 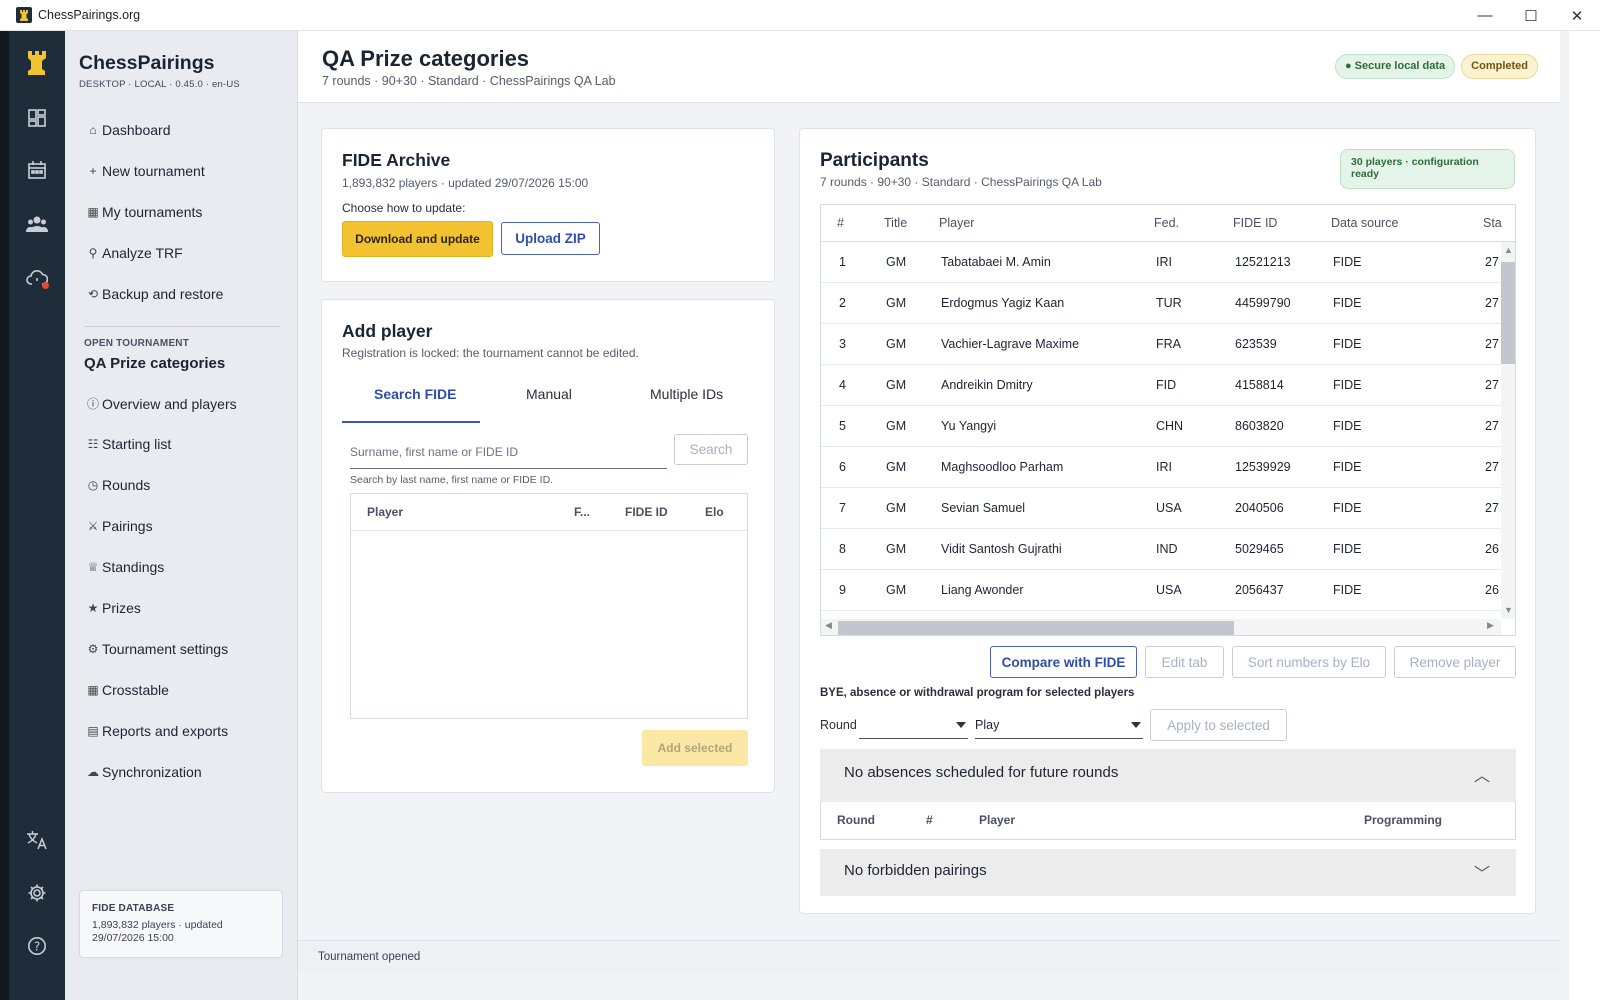 What do you see at coordinates (137, 343) in the screenshot?
I see `open-tournament-label: OPEN TOURNAMENT` at bounding box center [137, 343].